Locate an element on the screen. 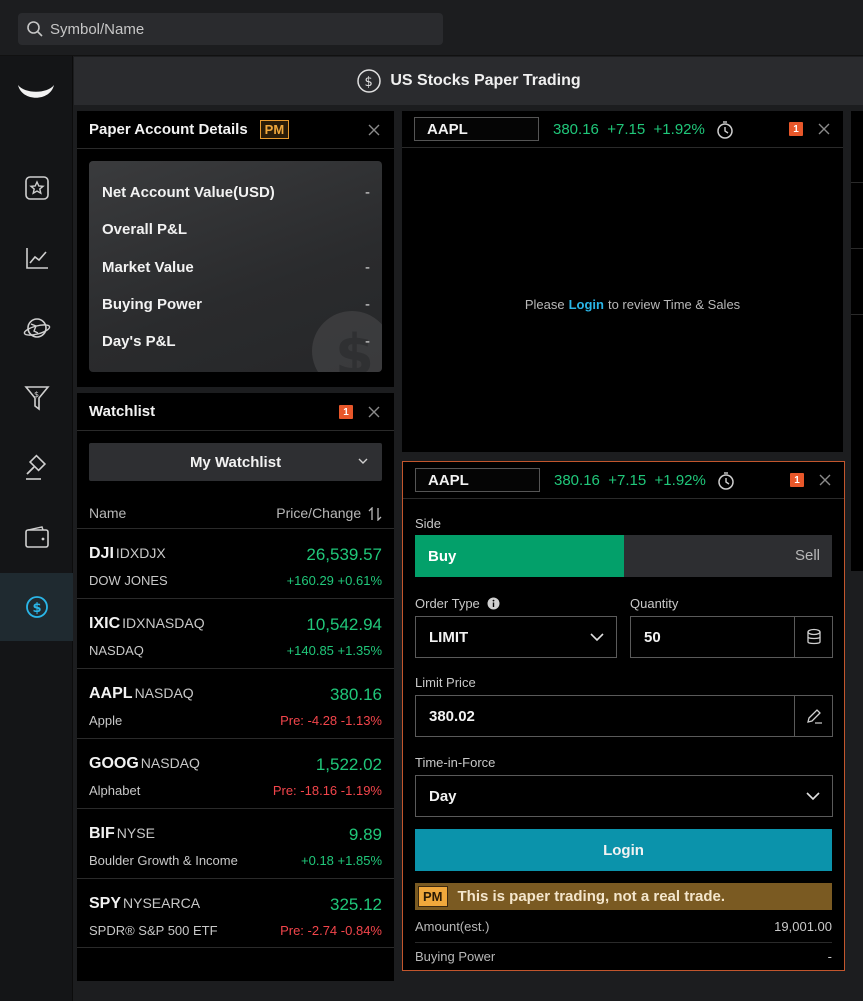 The width and height of the screenshot is (863, 1001). row-name: DOW JONES is located at coordinates (128, 580).